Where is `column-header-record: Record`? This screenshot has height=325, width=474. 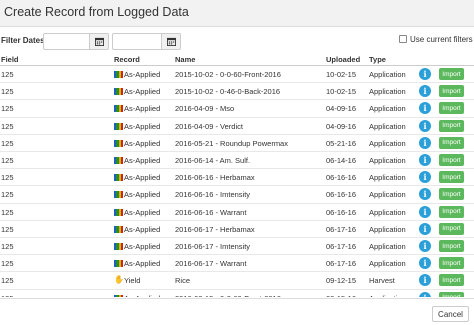
column-header-record: Record is located at coordinates (127, 59).